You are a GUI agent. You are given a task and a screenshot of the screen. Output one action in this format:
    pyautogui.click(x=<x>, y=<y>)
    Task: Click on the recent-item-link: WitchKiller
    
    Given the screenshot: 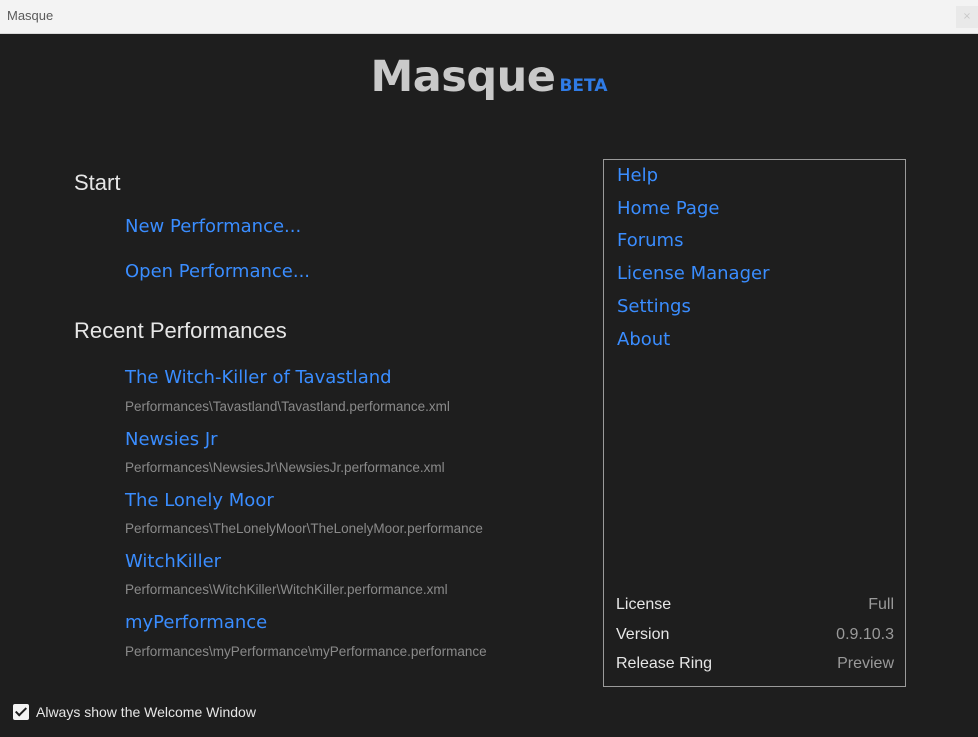 What is the action you would take?
    pyautogui.click(x=173, y=561)
    